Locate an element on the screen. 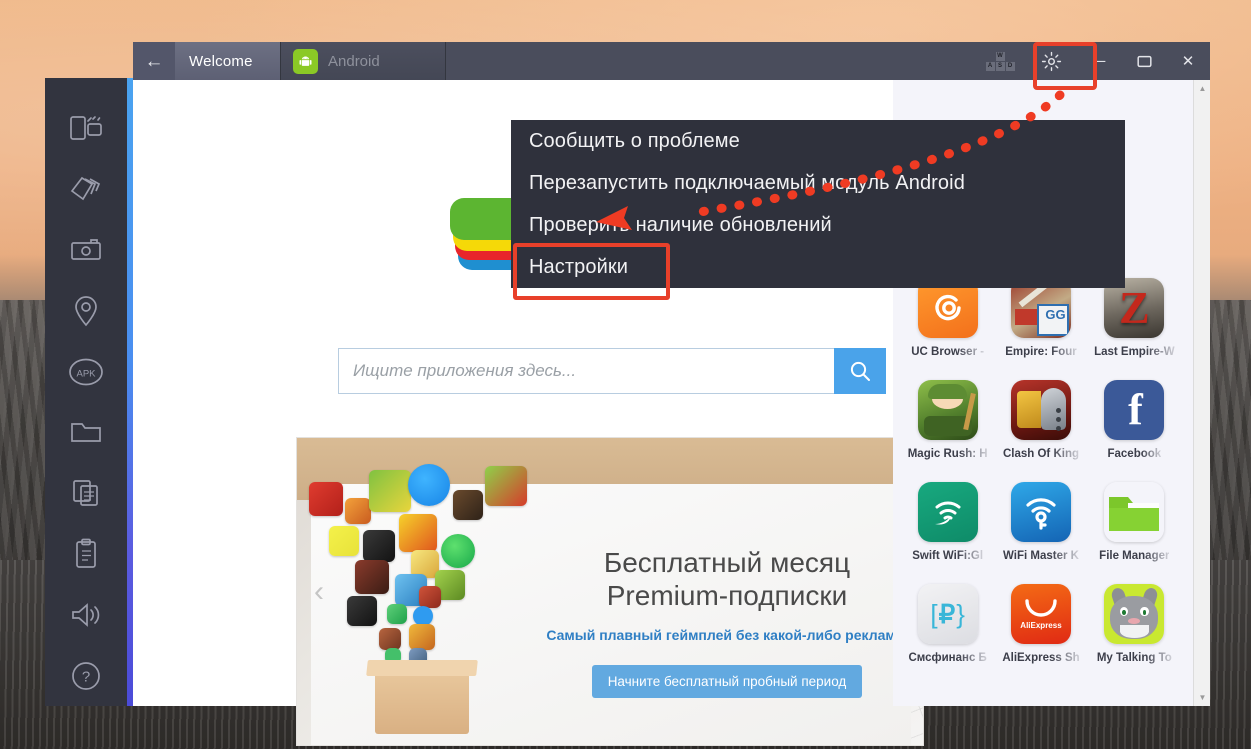 This screenshot has width=1251, height=749. tab-welcome-label: Welcome is located at coordinates (221, 61).